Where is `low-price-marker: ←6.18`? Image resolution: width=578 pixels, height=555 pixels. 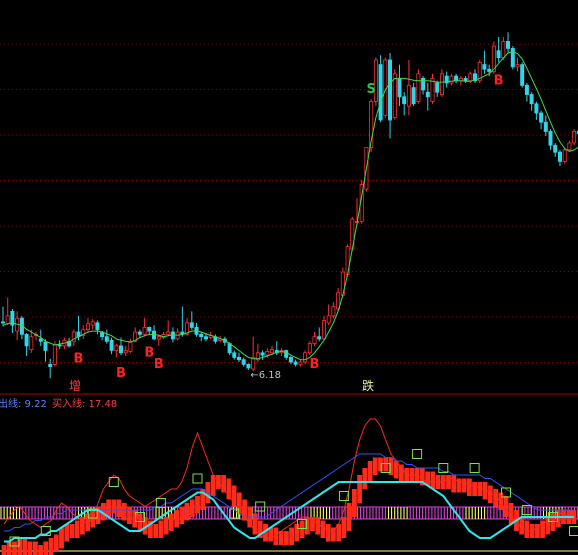 low-price-marker: ←6.18 is located at coordinates (265, 375).